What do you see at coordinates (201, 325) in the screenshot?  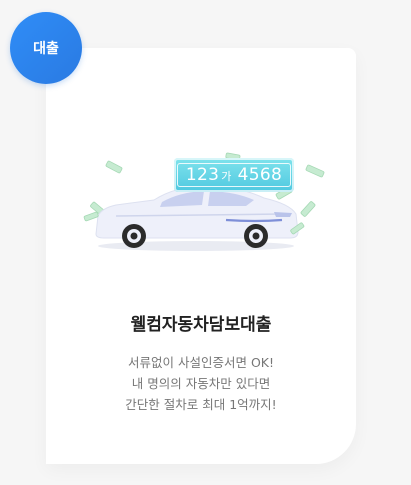 I see `loan-title: 웰컴자동차담보대출` at bounding box center [201, 325].